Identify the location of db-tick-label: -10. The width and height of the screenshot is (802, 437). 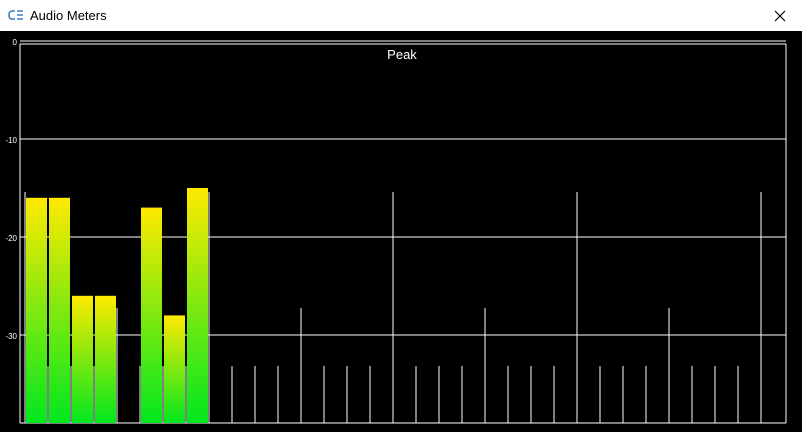
(11, 140).